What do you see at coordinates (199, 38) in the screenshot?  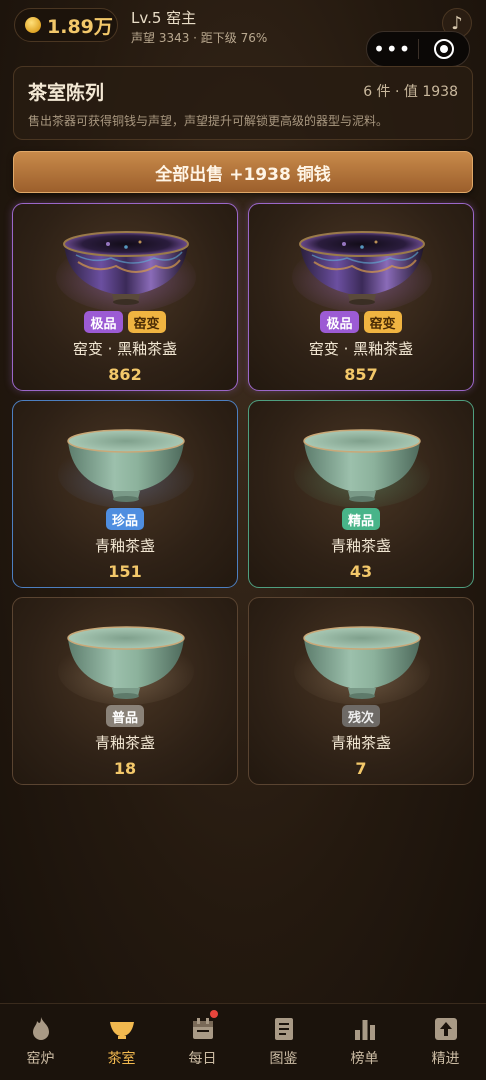 I see `reputation-progress: 声望 3343 · 距下级 76%` at bounding box center [199, 38].